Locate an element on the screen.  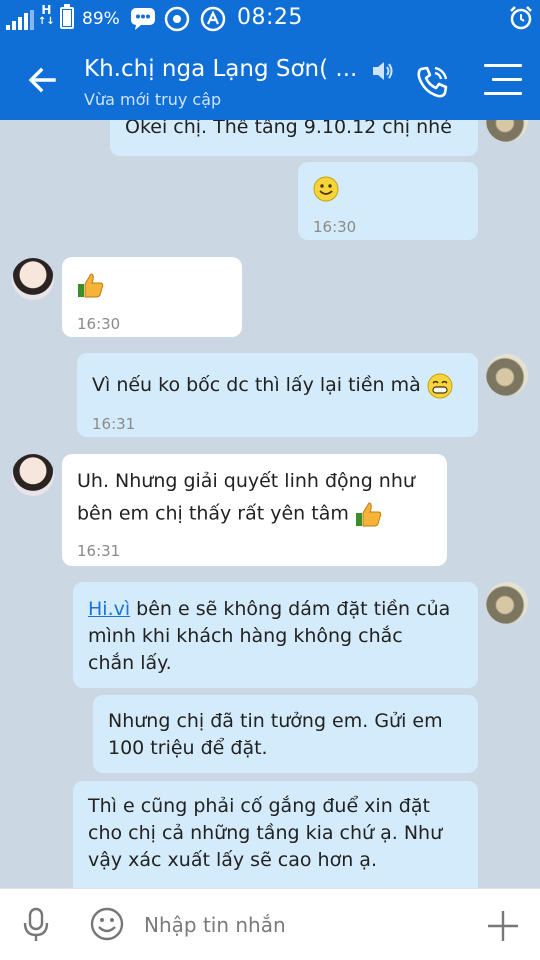
speaker-icon is located at coordinates (383, 71).